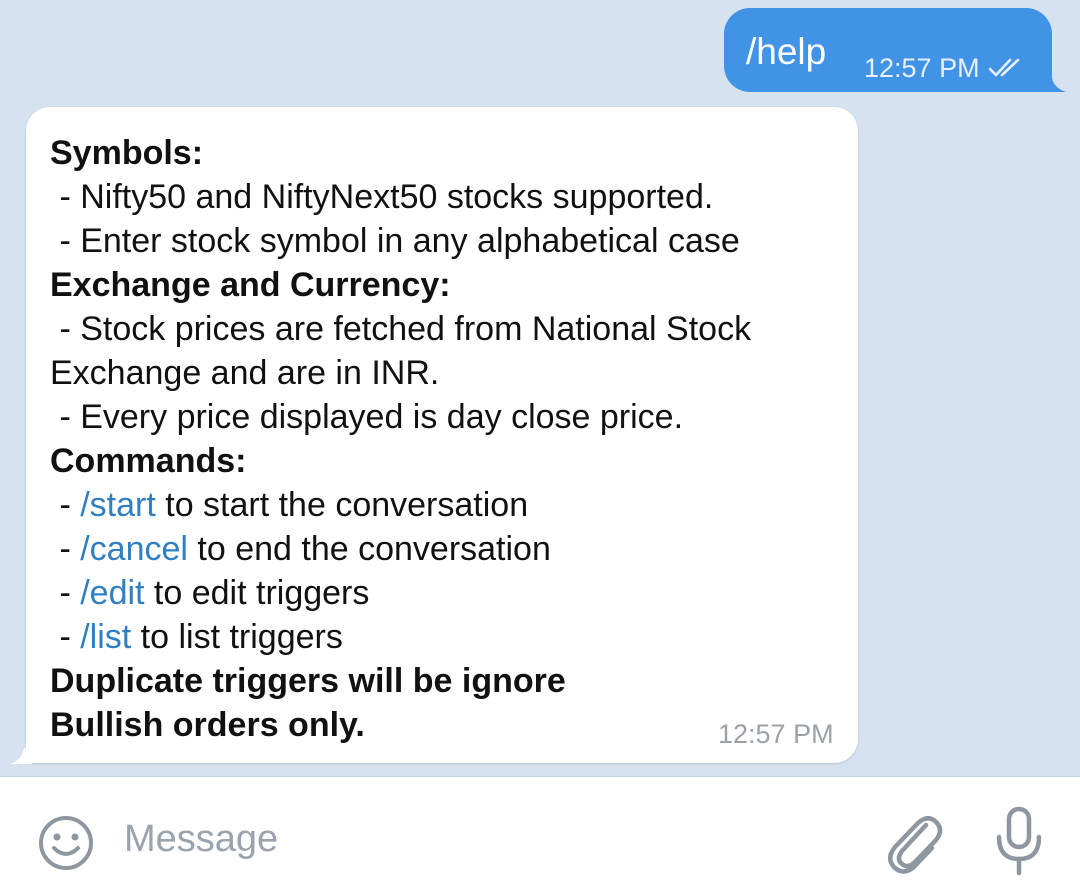 The width and height of the screenshot is (1080, 892). I want to click on message-line: Duplicate triggers will be ignore, so click(450, 681).